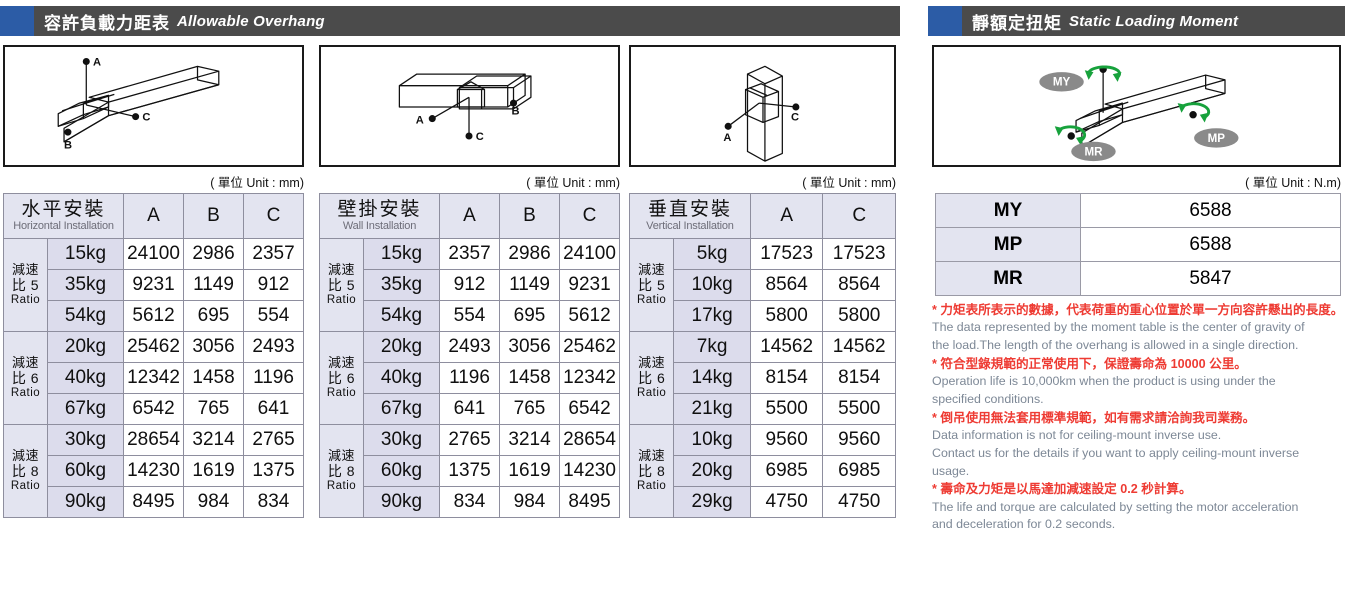 The width and height of the screenshot is (1345, 599). I want to click on load-cell: 5kg, so click(712, 254).